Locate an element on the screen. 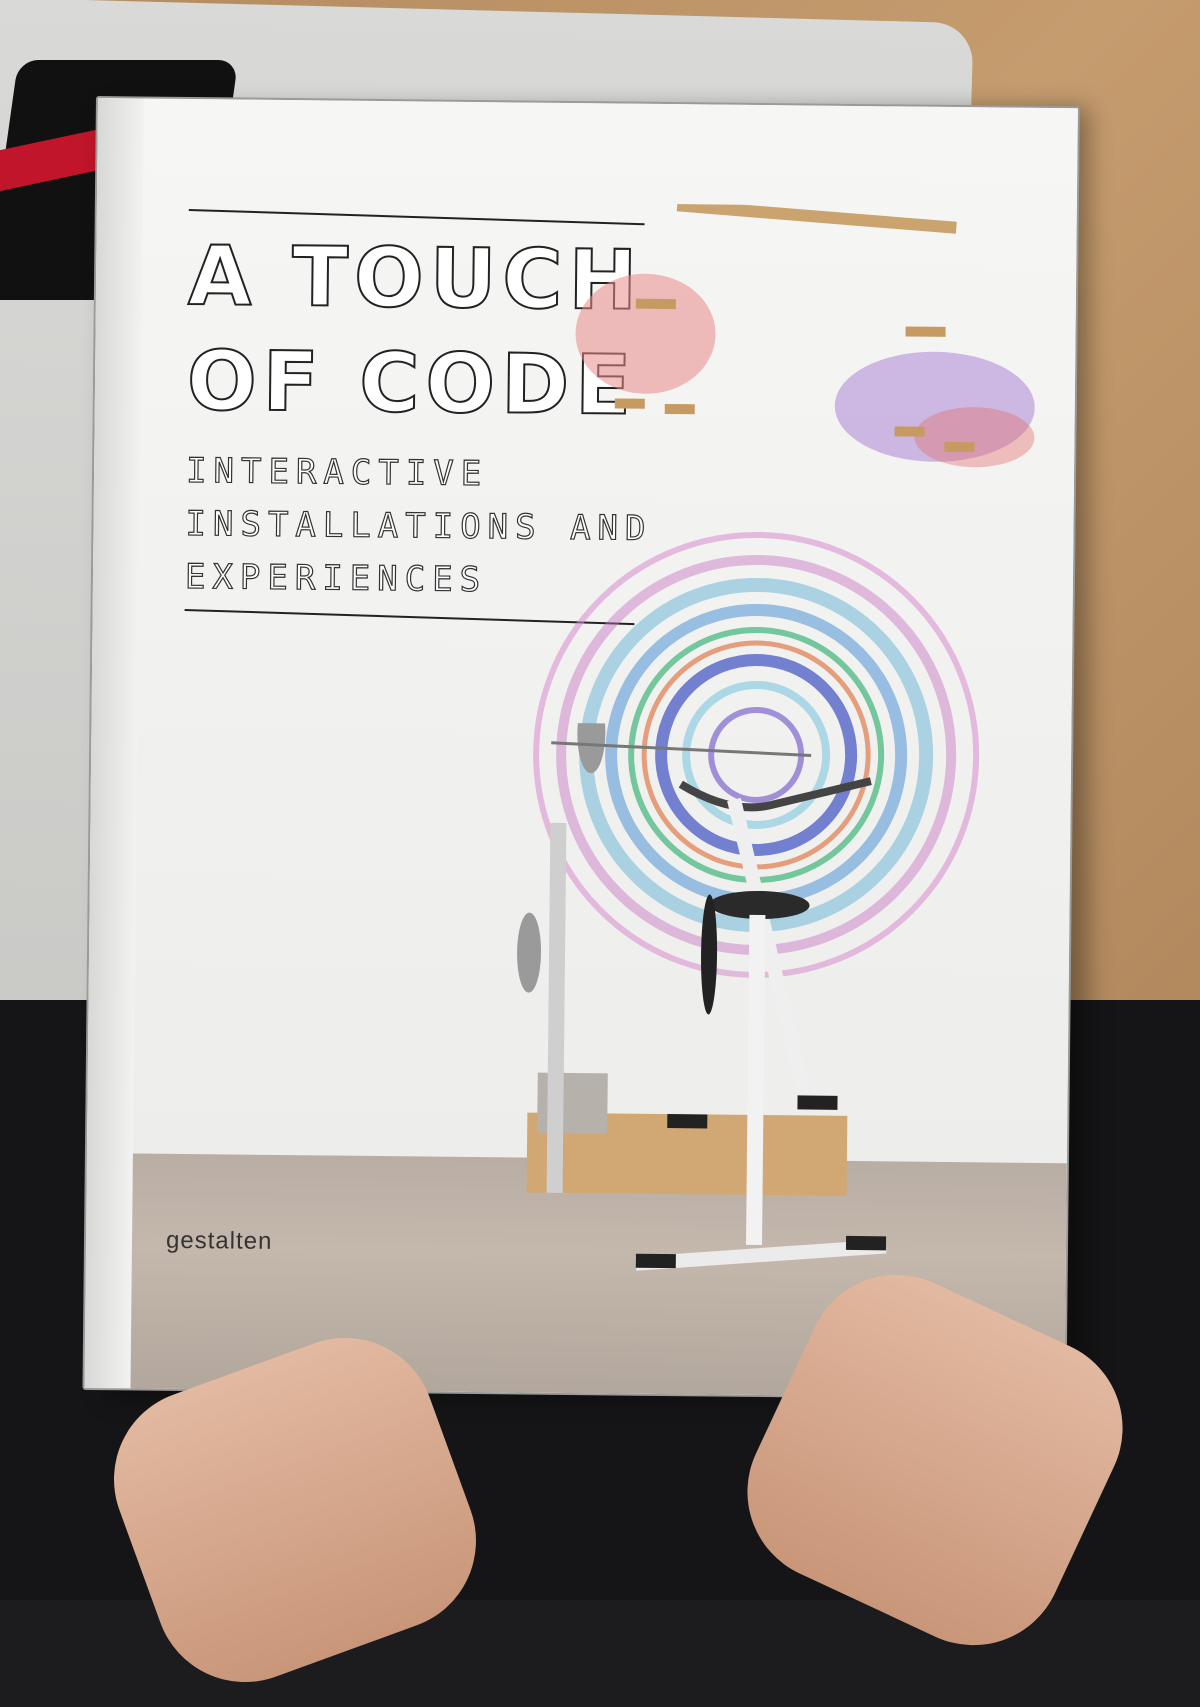 This screenshot has width=1200, height=1707. publisher-logo: gestalten is located at coordinates (219, 1240).